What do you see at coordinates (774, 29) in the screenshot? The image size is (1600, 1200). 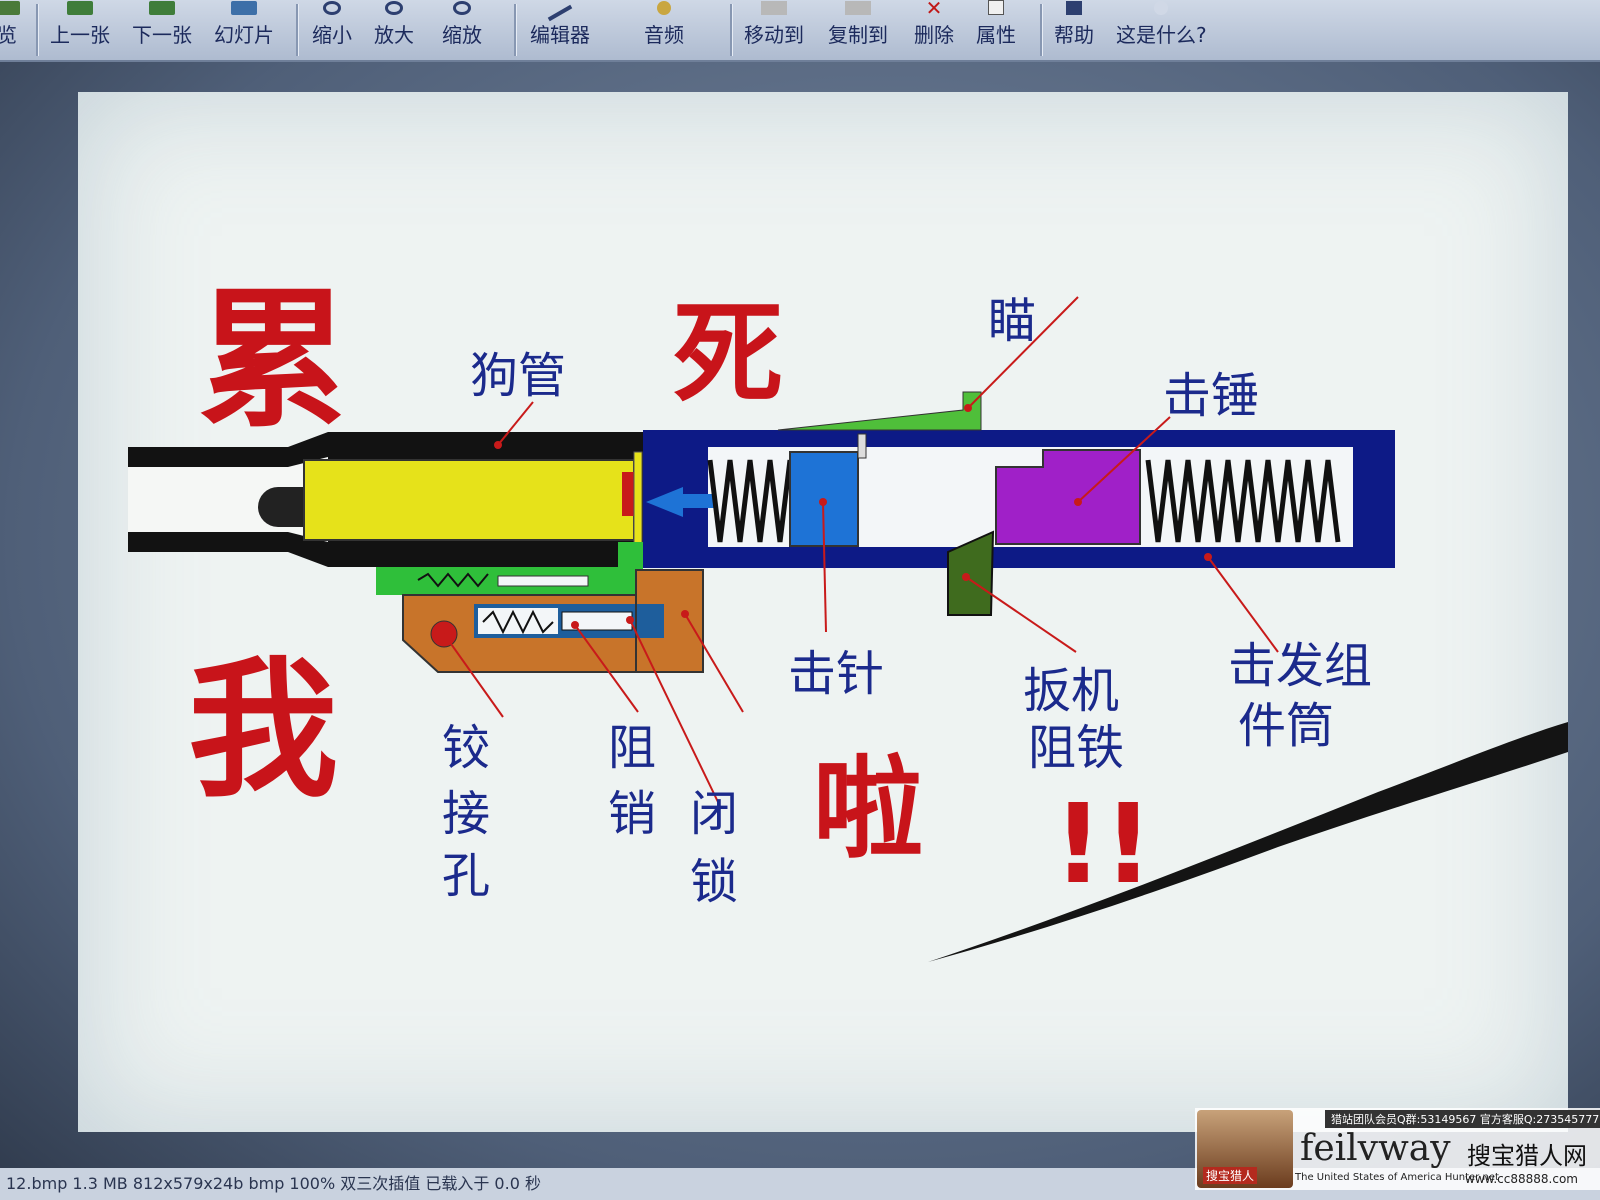 I see `move-to-button: 移动到` at bounding box center [774, 29].